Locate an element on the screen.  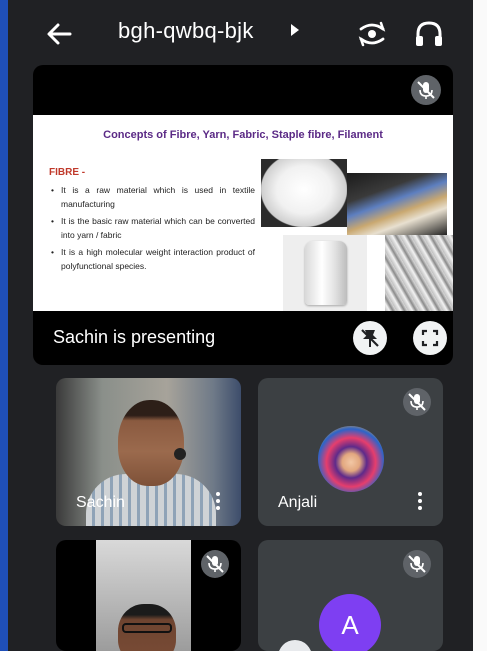
participant-tile-a: A is located at coordinates (350, 595).